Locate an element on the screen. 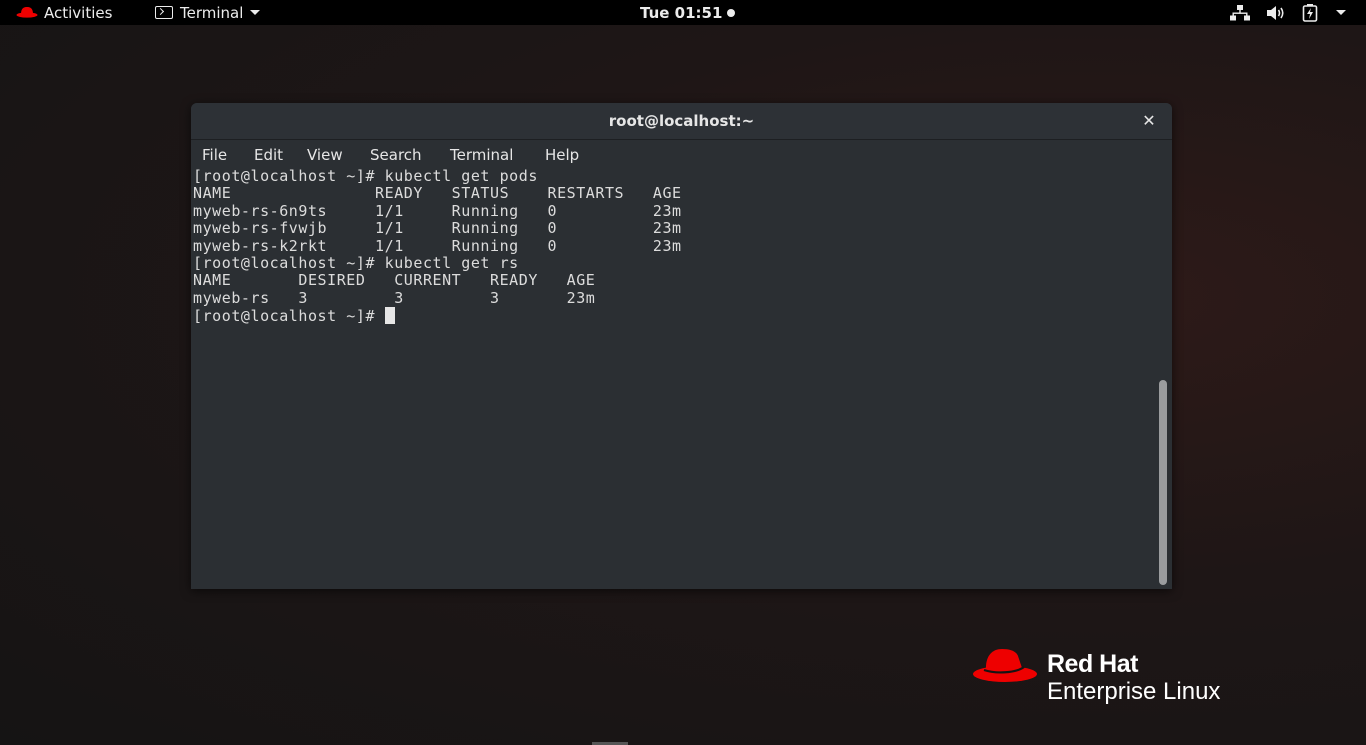 Image resolution: width=1366 pixels, height=745 pixels. menu-edit: Edit is located at coordinates (268, 153).